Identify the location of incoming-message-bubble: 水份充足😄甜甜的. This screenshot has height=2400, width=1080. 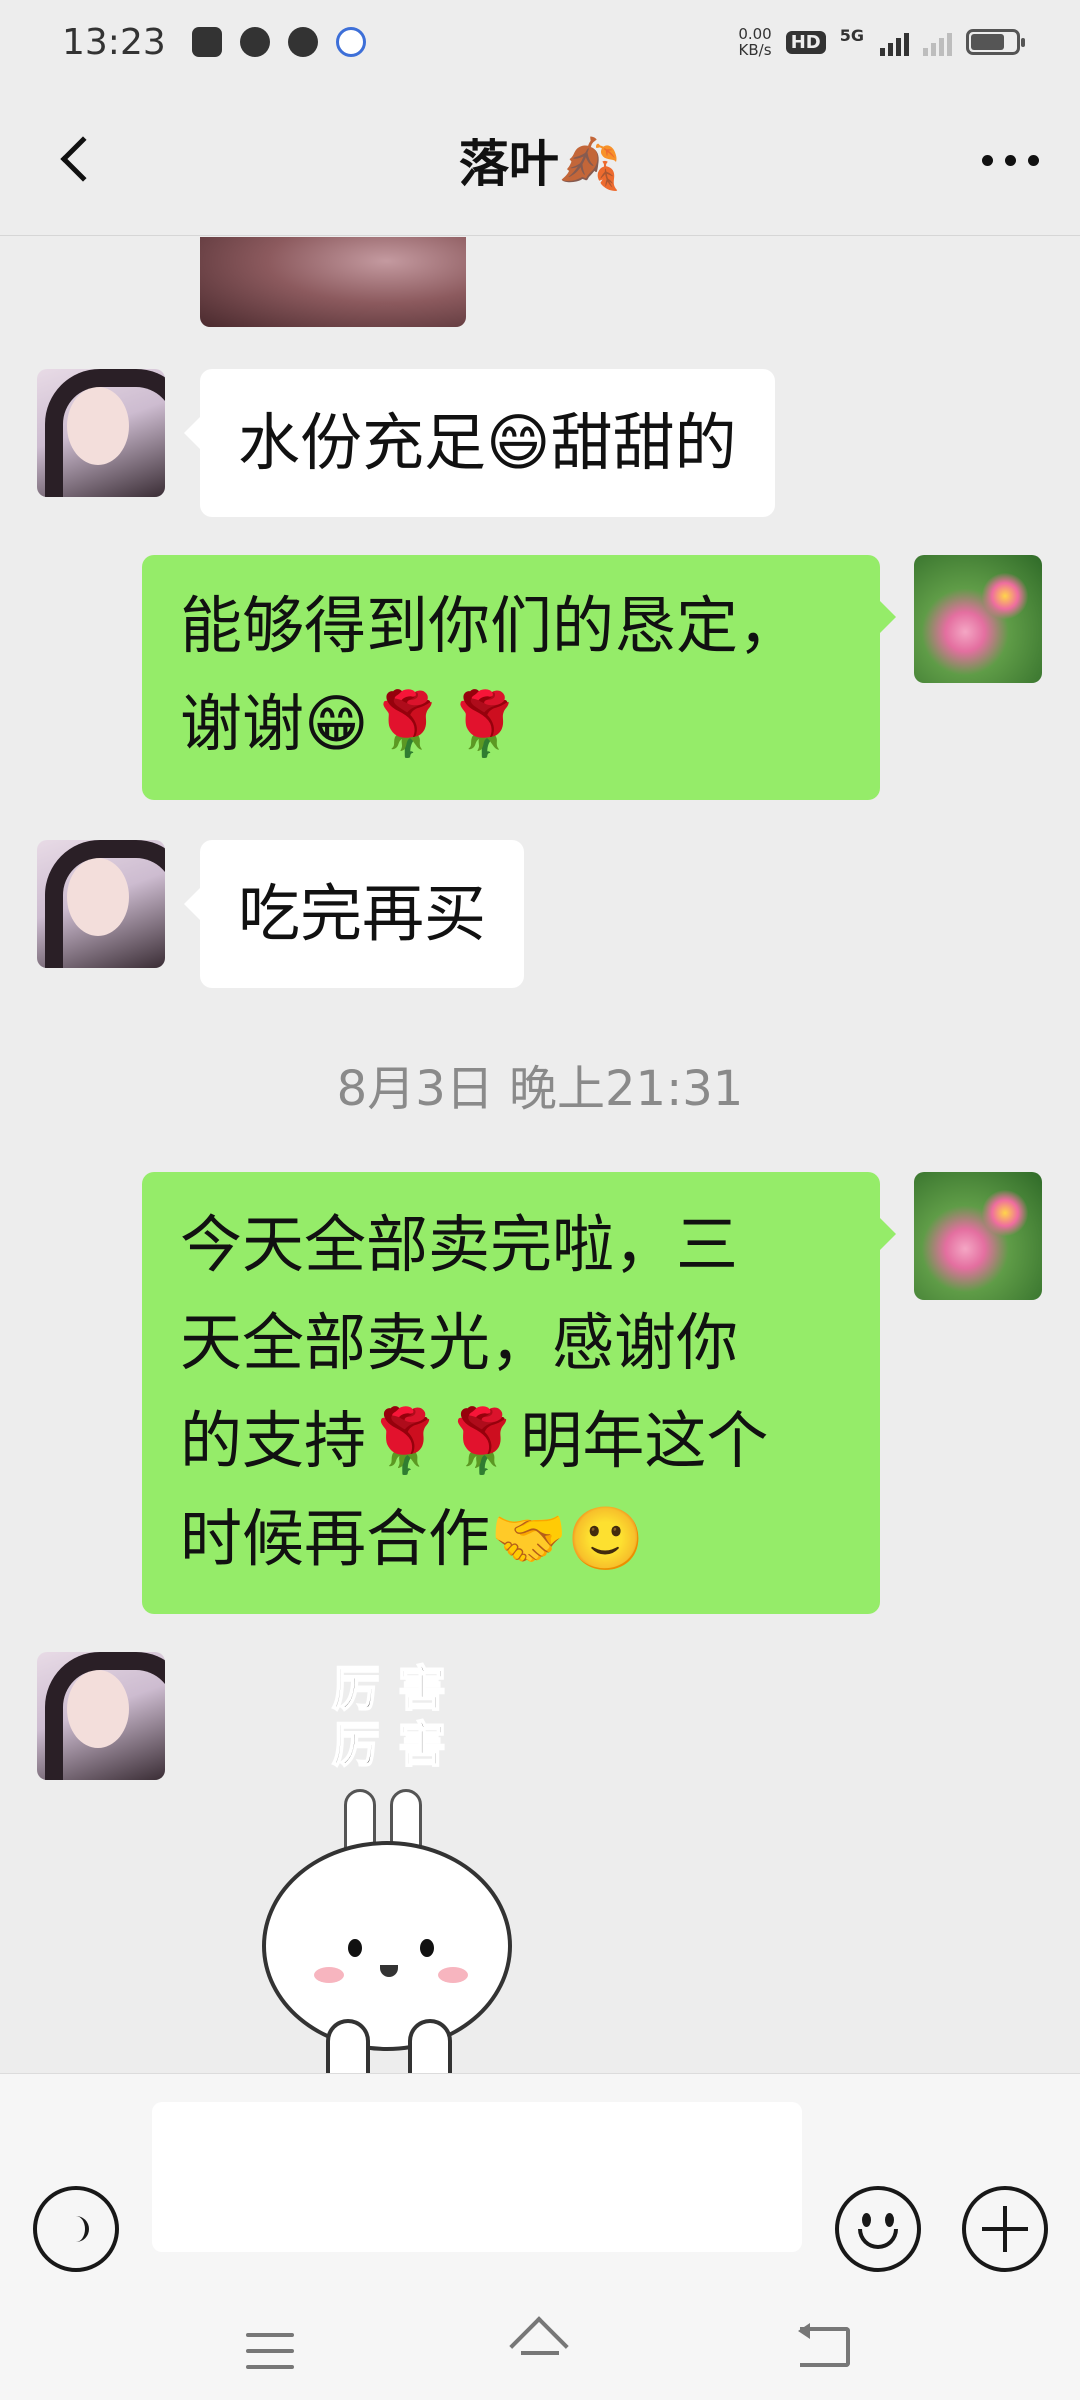
(479, 443).